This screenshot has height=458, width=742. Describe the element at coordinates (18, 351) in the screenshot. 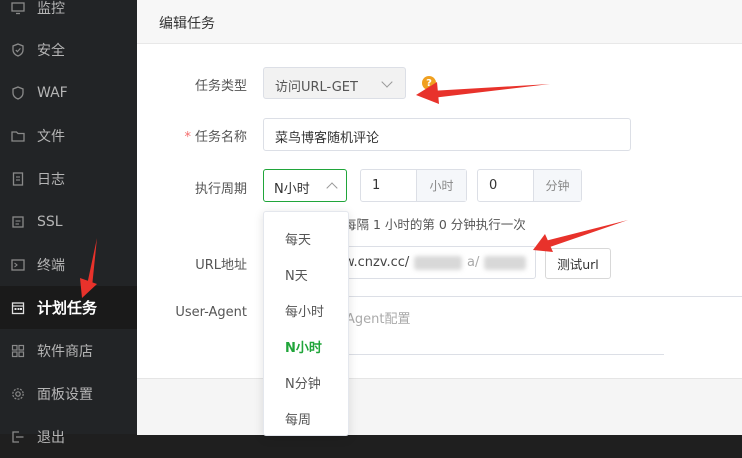

I see `grid-icon` at that location.